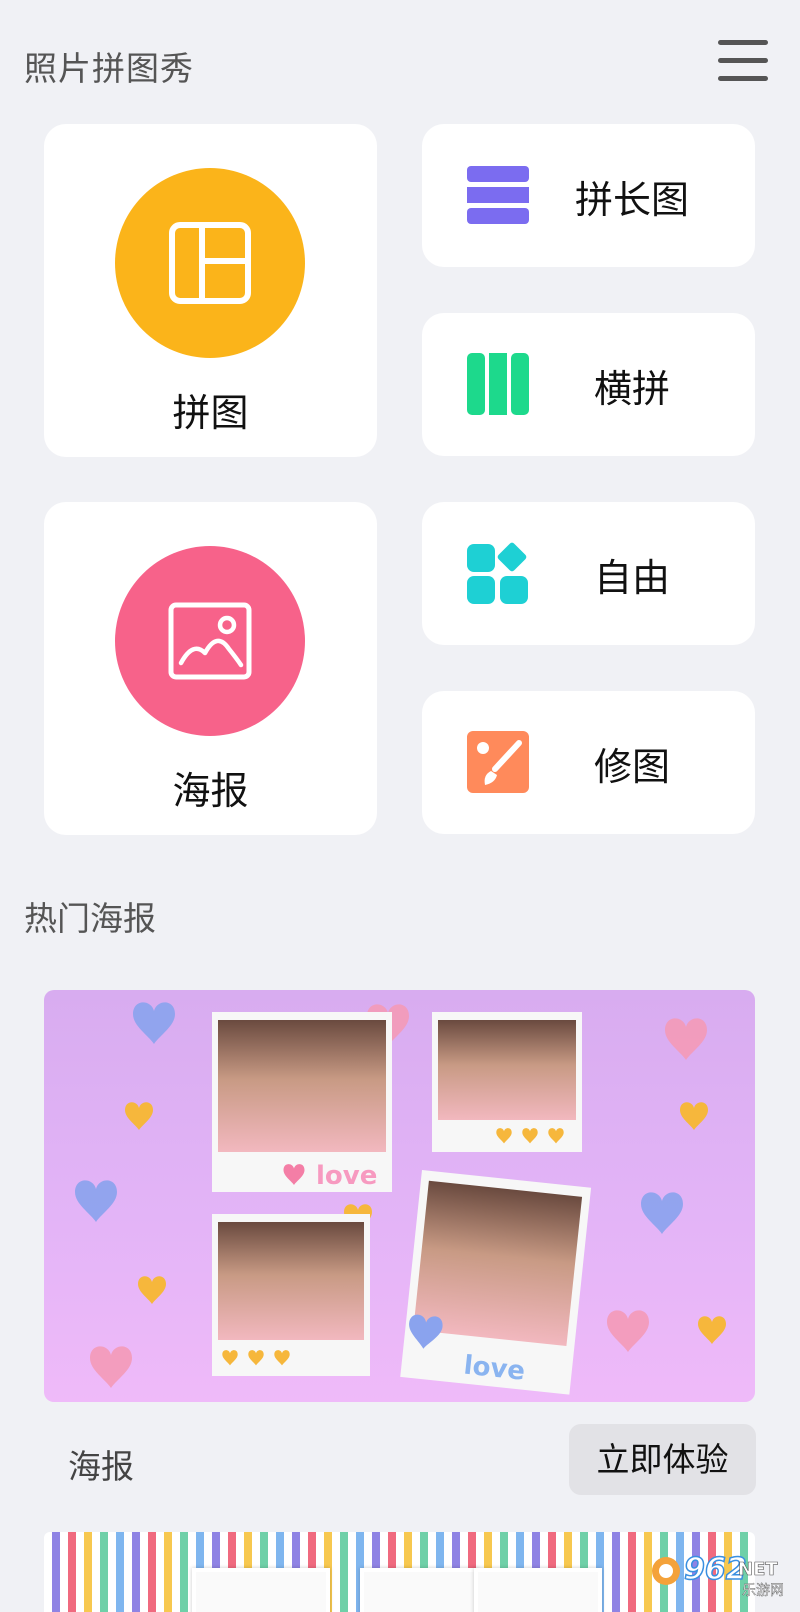  What do you see at coordinates (588, 762) in the screenshot?
I see `edit-card: 修图` at bounding box center [588, 762].